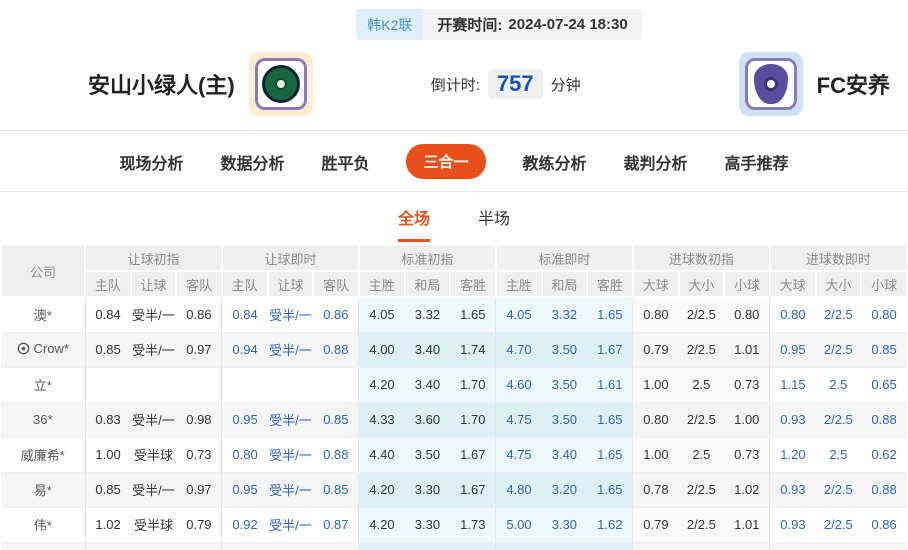 The height and width of the screenshot is (550, 908). What do you see at coordinates (853, 85) in the screenshot?
I see `away-team-name: FC安养` at bounding box center [853, 85].